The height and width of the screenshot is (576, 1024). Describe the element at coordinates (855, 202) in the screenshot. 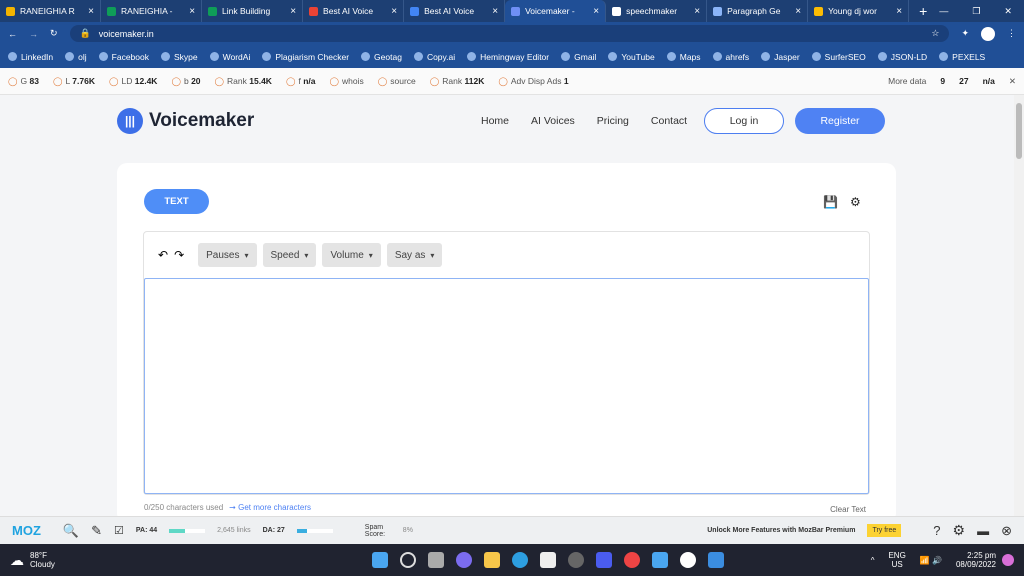

I see `gear-icon: ⚙` at that location.